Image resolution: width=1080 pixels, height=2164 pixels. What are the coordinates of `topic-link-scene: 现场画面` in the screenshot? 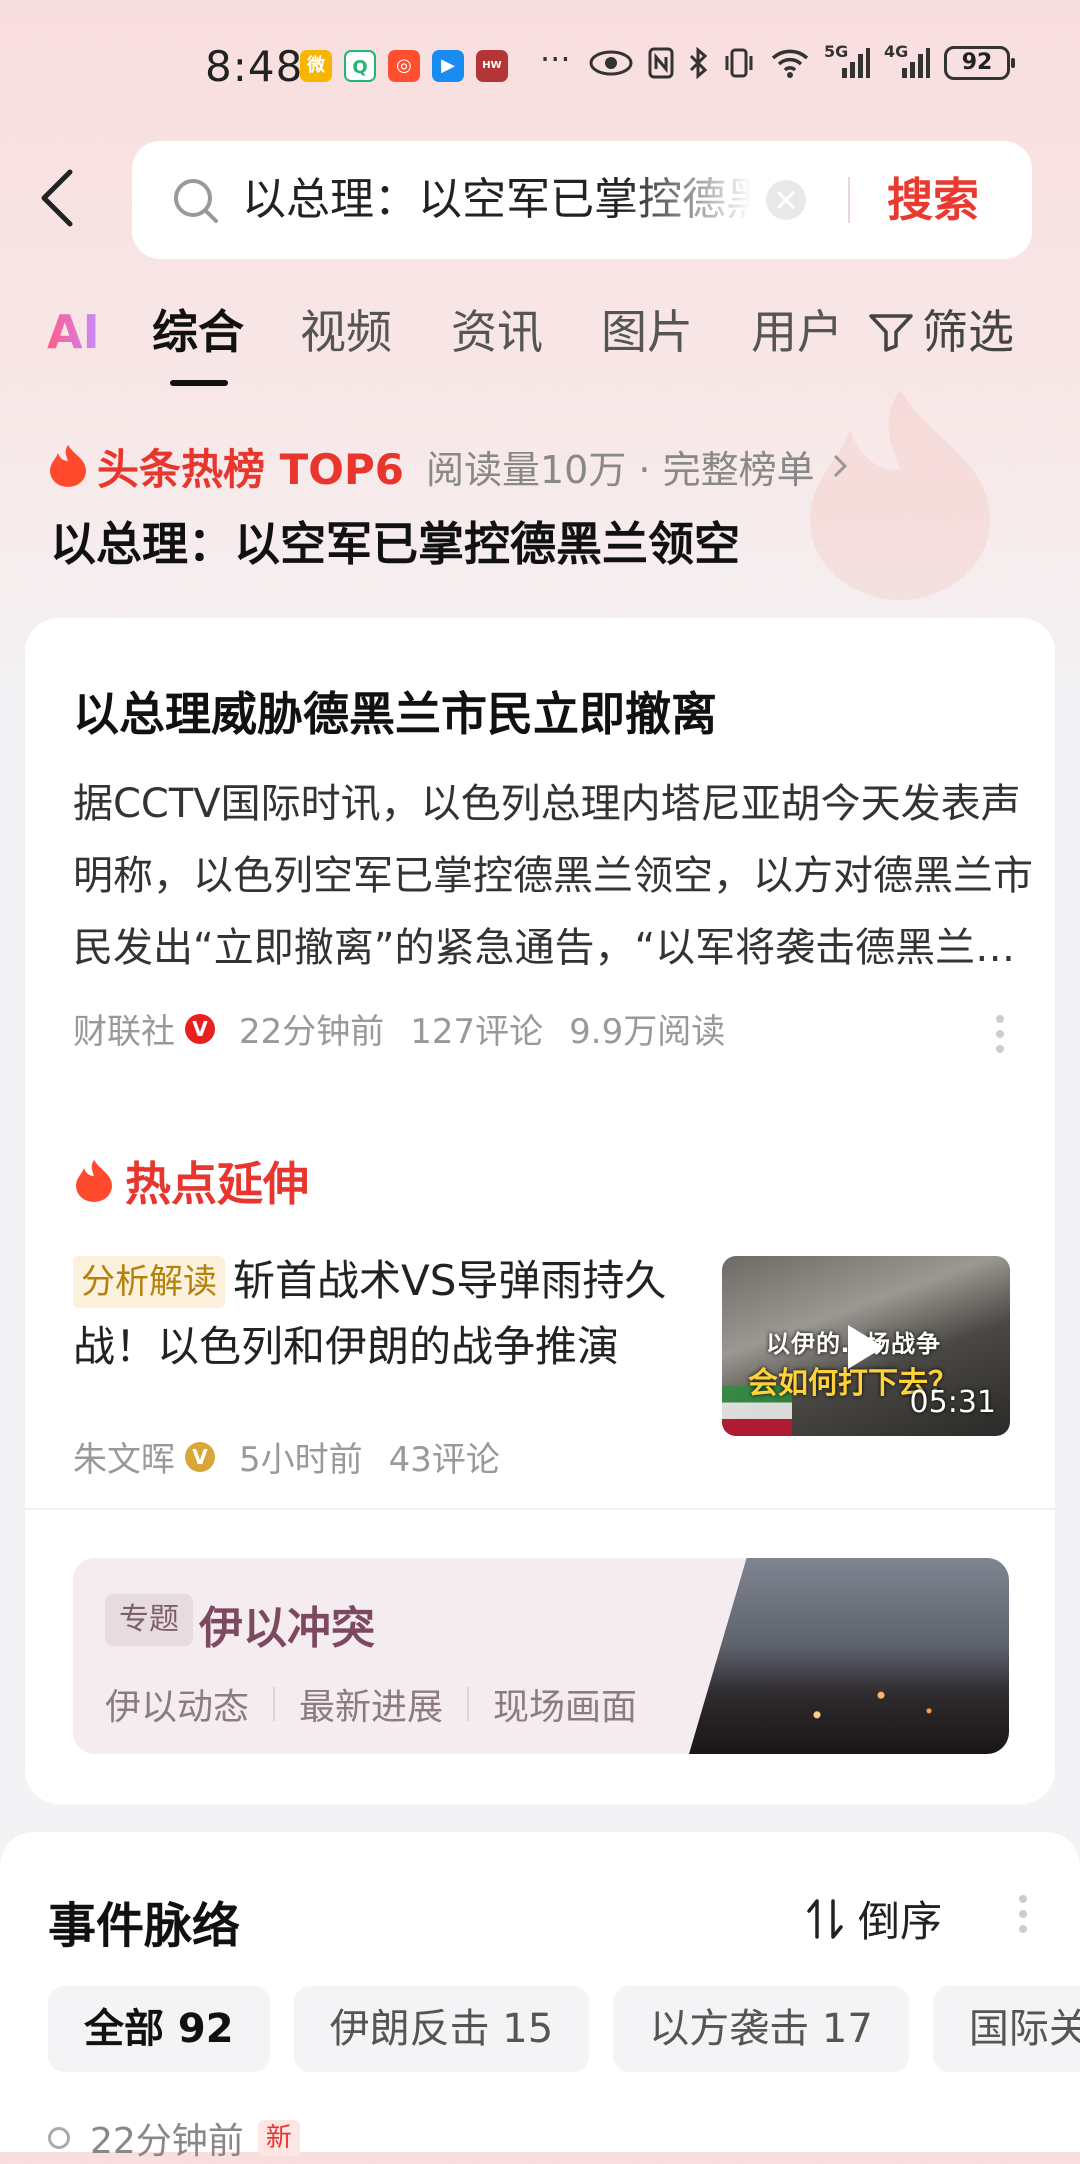 It's located at (565, 1704).